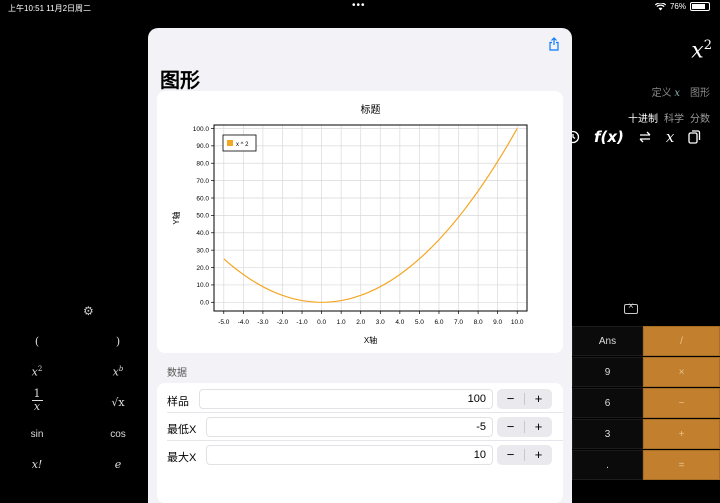 The image size is (720, 503). I want to click on min-x-stepper: − +, so click(524, 427).